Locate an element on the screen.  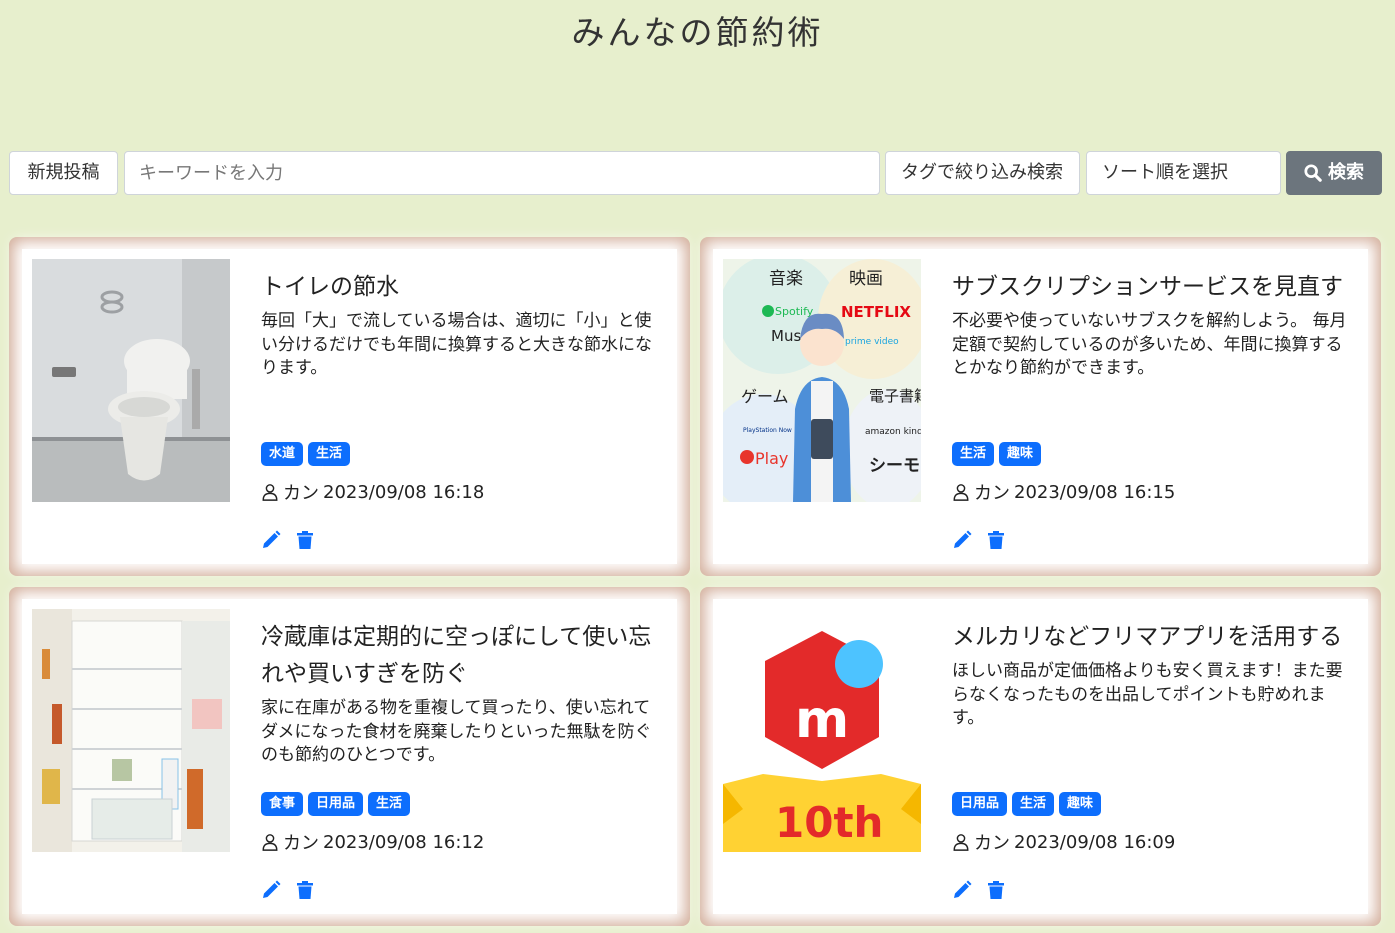
new-post-button: 新規投稿 is located at coordinates (63, 173).